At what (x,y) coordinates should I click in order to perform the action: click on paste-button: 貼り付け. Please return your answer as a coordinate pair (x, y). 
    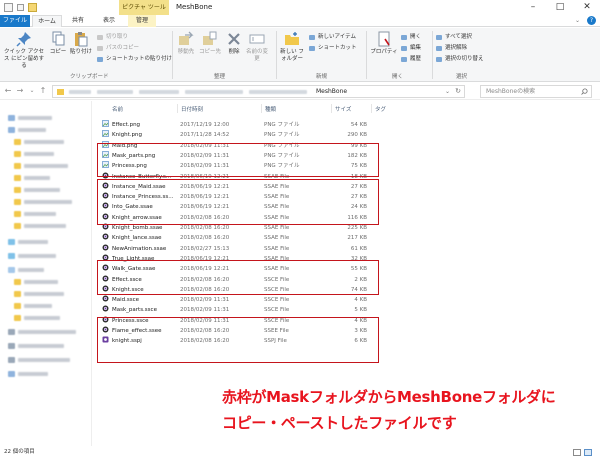
    Looking at the image, I should click on (81, 43).